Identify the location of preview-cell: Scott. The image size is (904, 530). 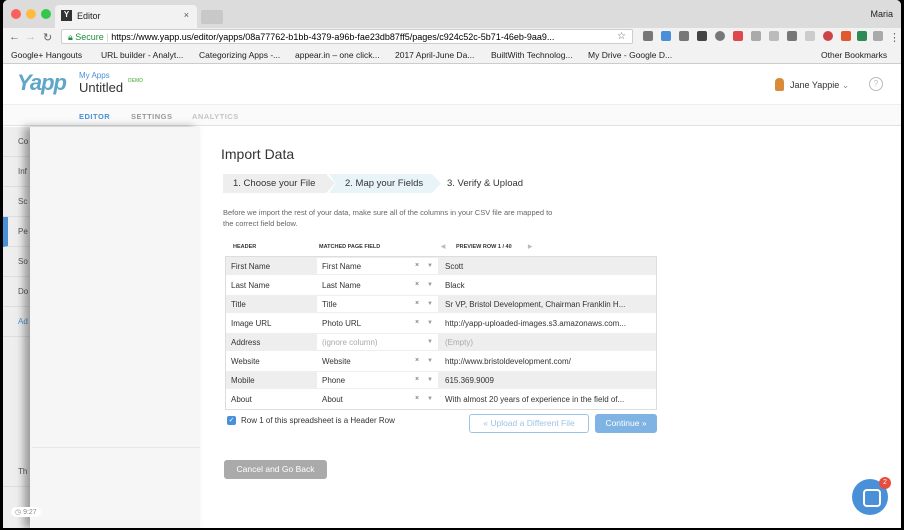
(454, 266).